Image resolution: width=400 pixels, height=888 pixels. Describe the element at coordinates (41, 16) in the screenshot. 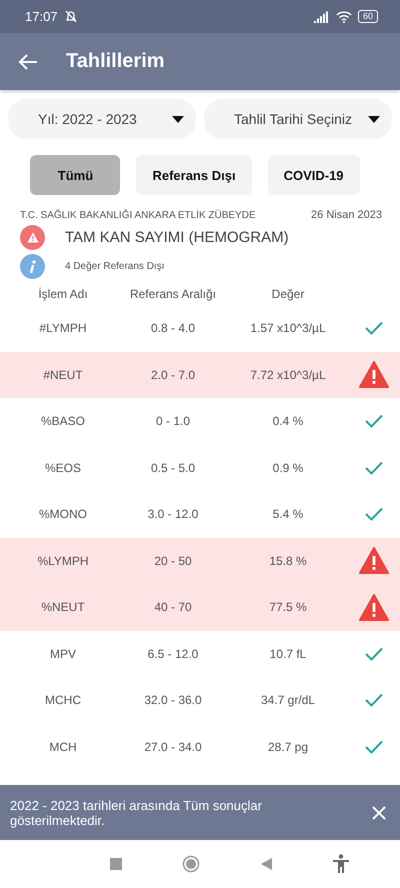

I see `status-time: 17:07` at that location.